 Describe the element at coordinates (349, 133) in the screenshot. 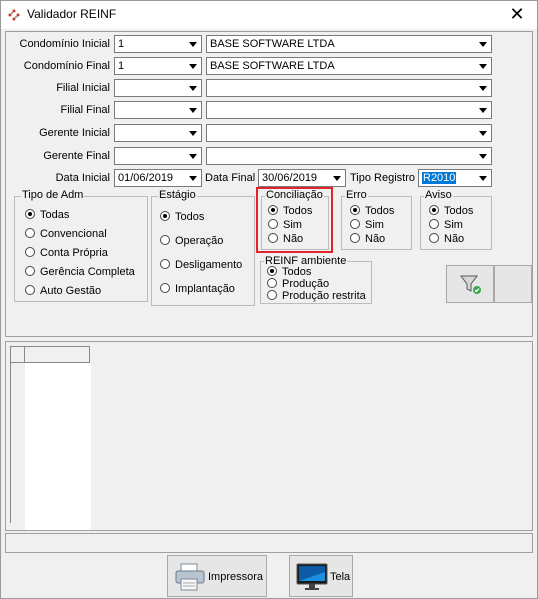

I see `gerente-inicial-name-combo` at that location.